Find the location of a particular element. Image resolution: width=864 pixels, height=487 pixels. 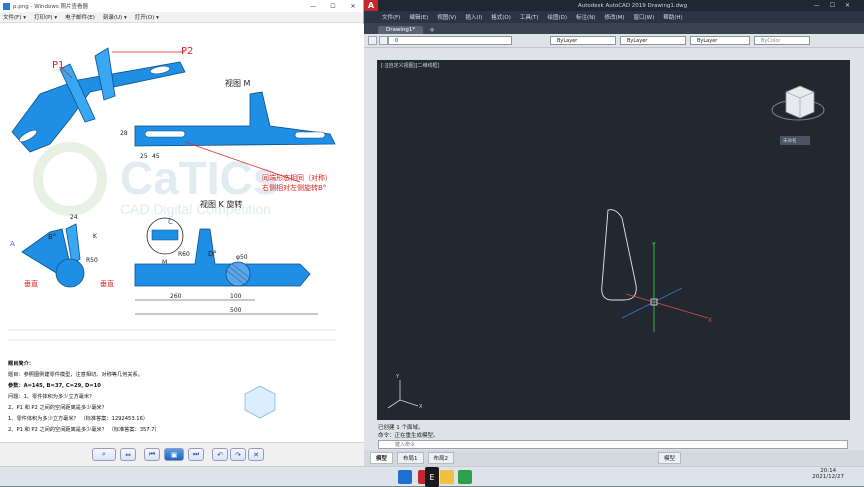

next-button: ⏭ is located at coordinates (196, 454).